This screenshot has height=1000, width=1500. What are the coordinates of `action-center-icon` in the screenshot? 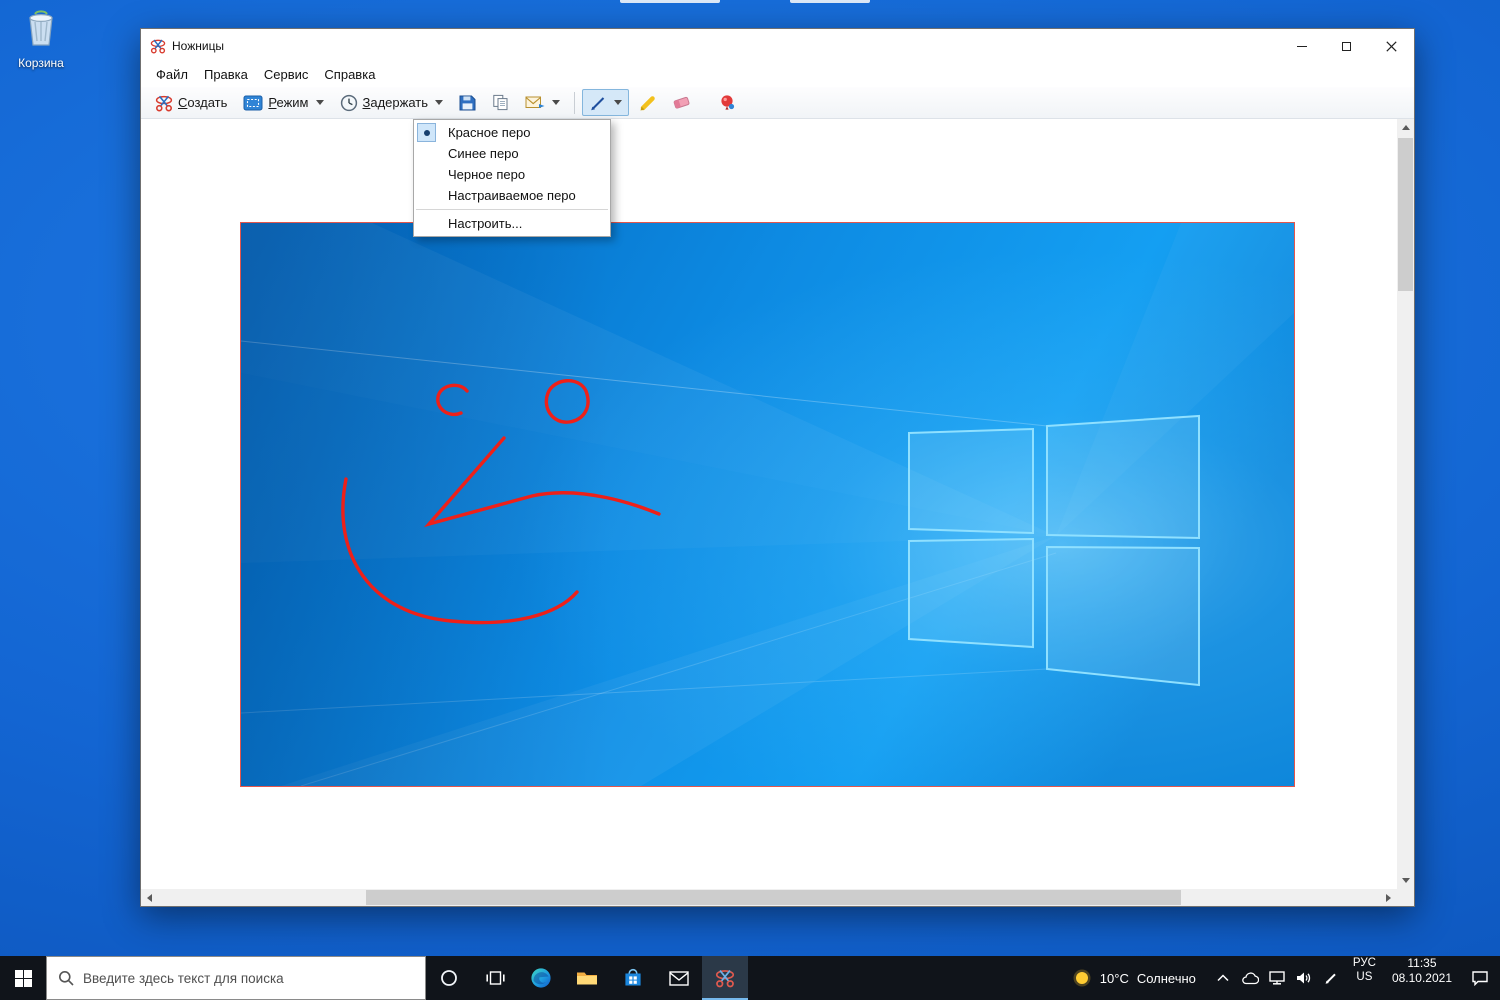 It's located at (1480, 978).